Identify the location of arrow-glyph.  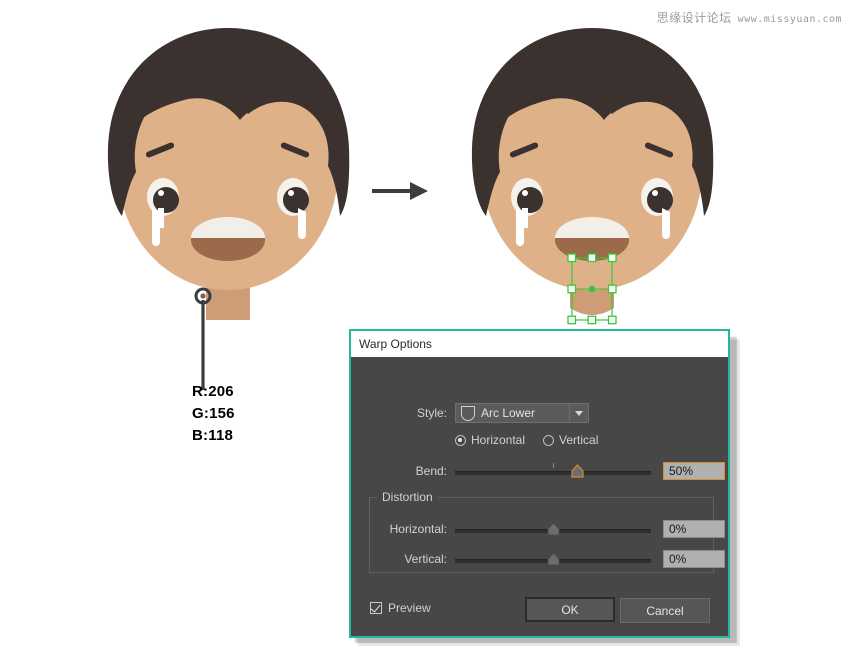
(400, 191).